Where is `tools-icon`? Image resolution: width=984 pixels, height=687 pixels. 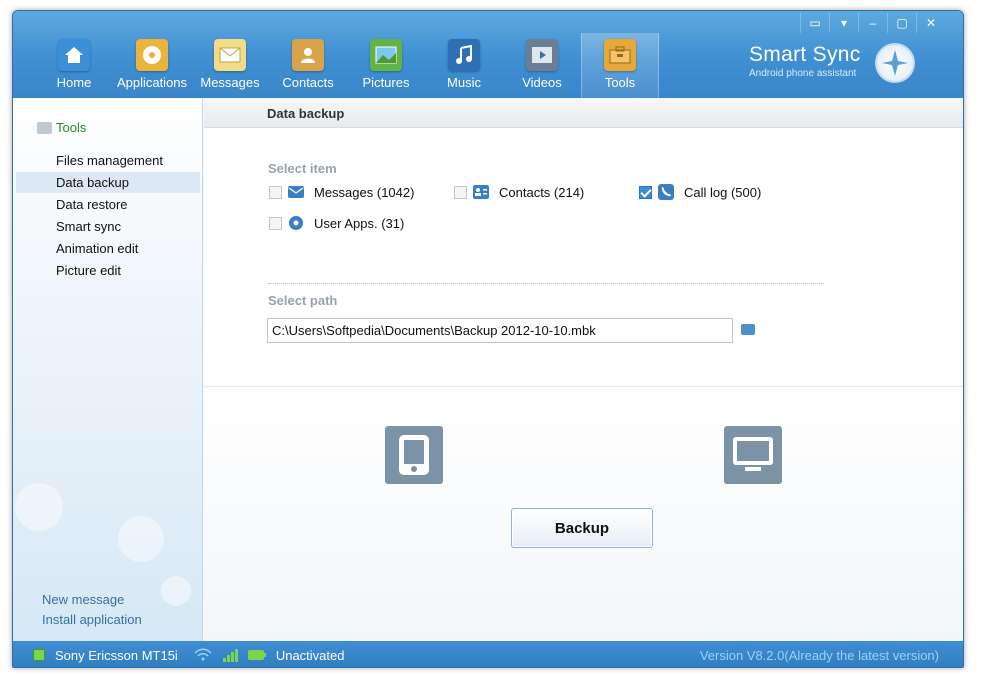
tools-icon is located at coordinates (620, 55).